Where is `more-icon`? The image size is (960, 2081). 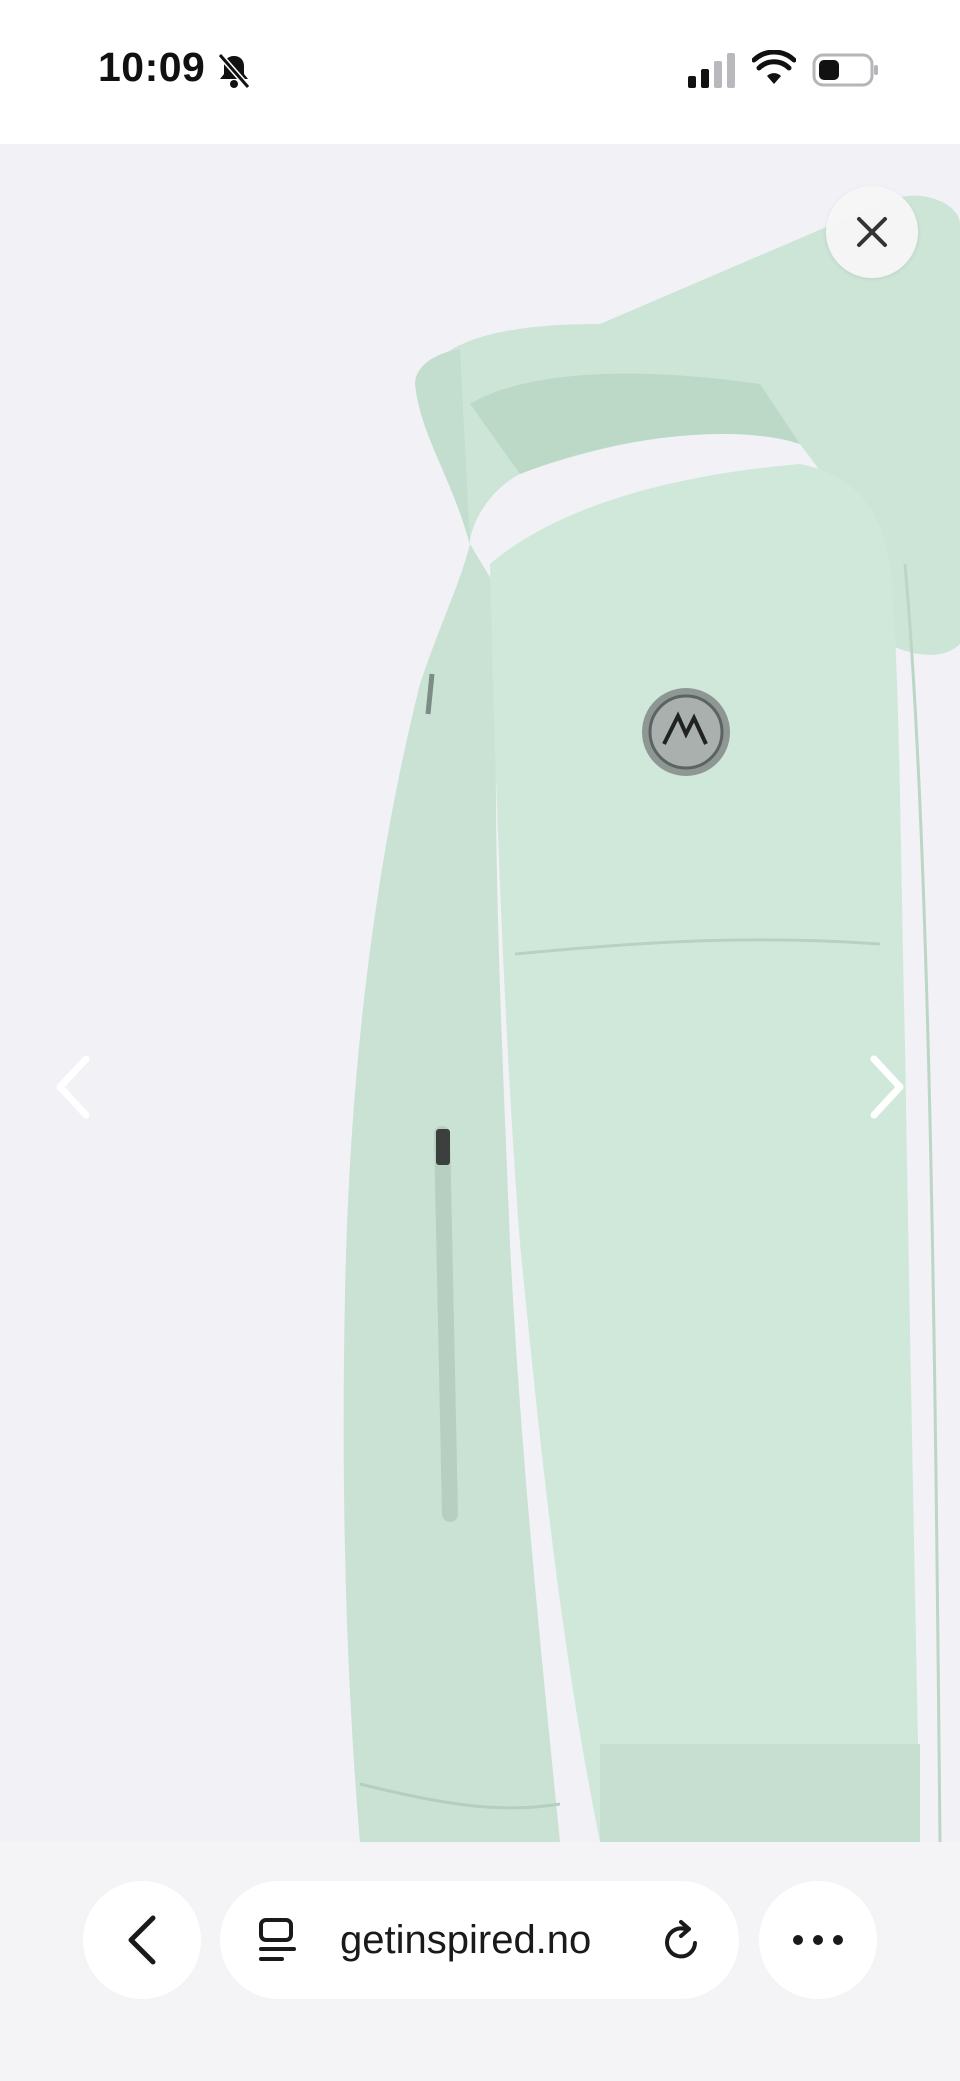
more-icon is located at coordinates (818, 1940).